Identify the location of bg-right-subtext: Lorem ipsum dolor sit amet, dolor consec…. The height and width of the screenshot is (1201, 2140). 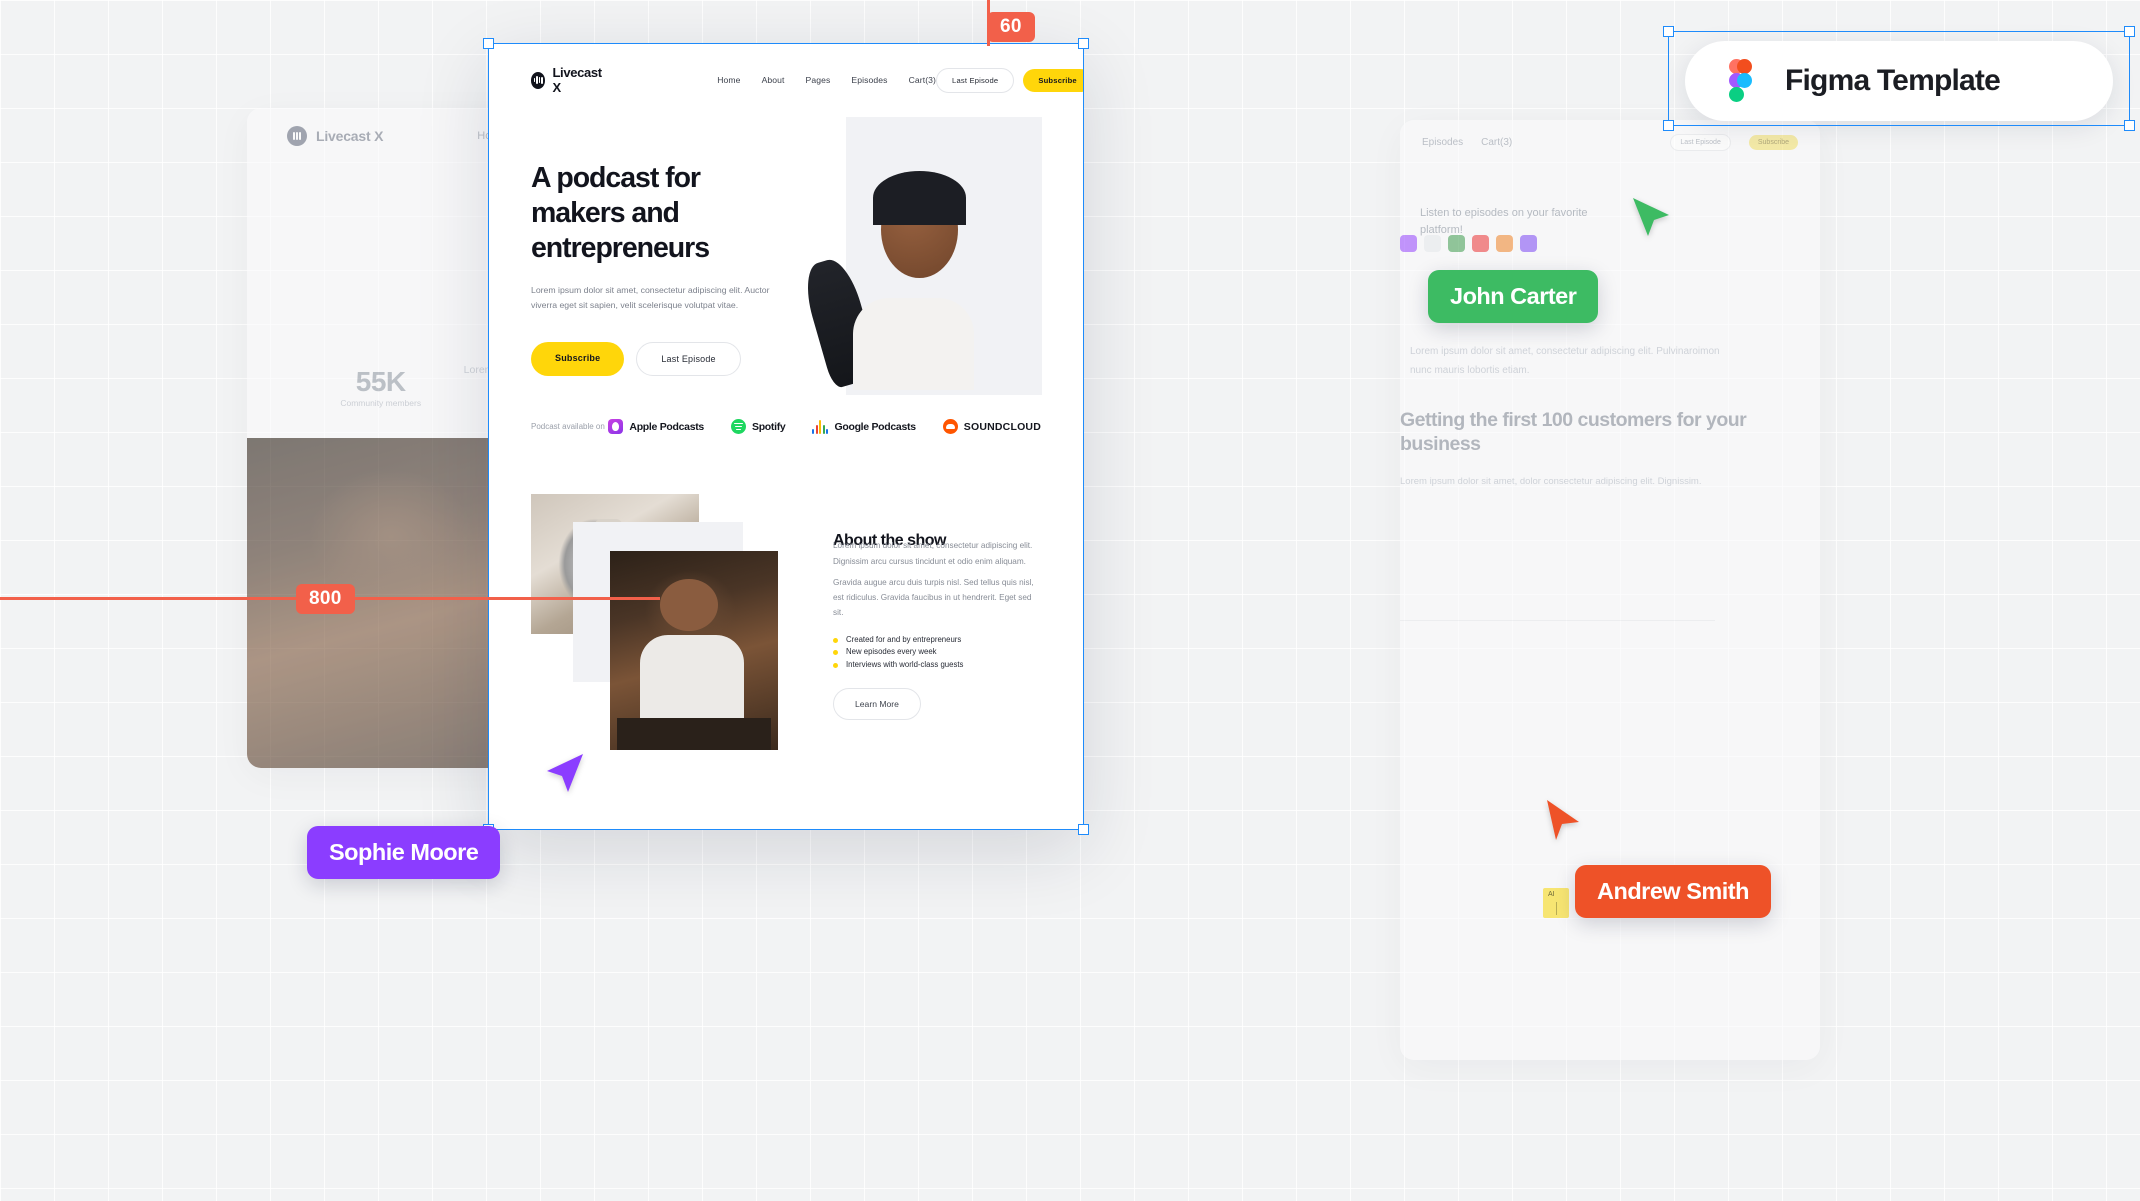
(1551, 481).